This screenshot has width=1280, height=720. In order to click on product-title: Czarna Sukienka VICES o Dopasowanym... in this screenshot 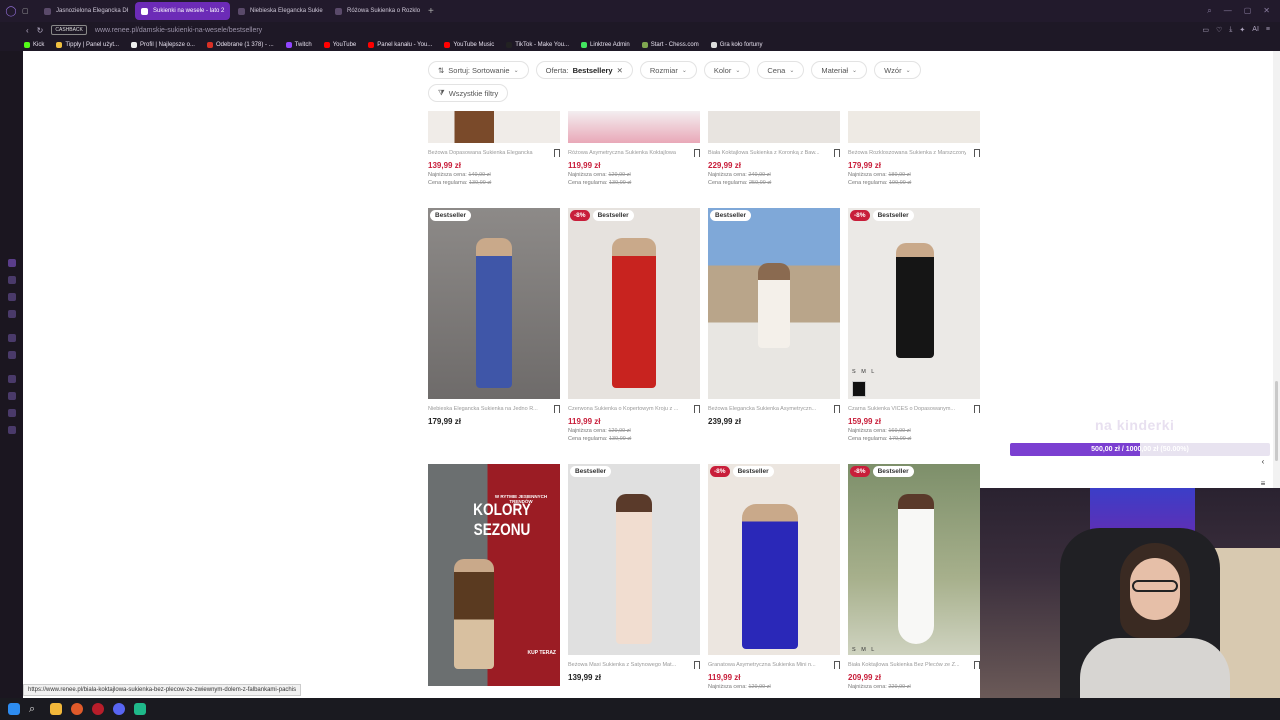, I will do `click(907, 409)`.